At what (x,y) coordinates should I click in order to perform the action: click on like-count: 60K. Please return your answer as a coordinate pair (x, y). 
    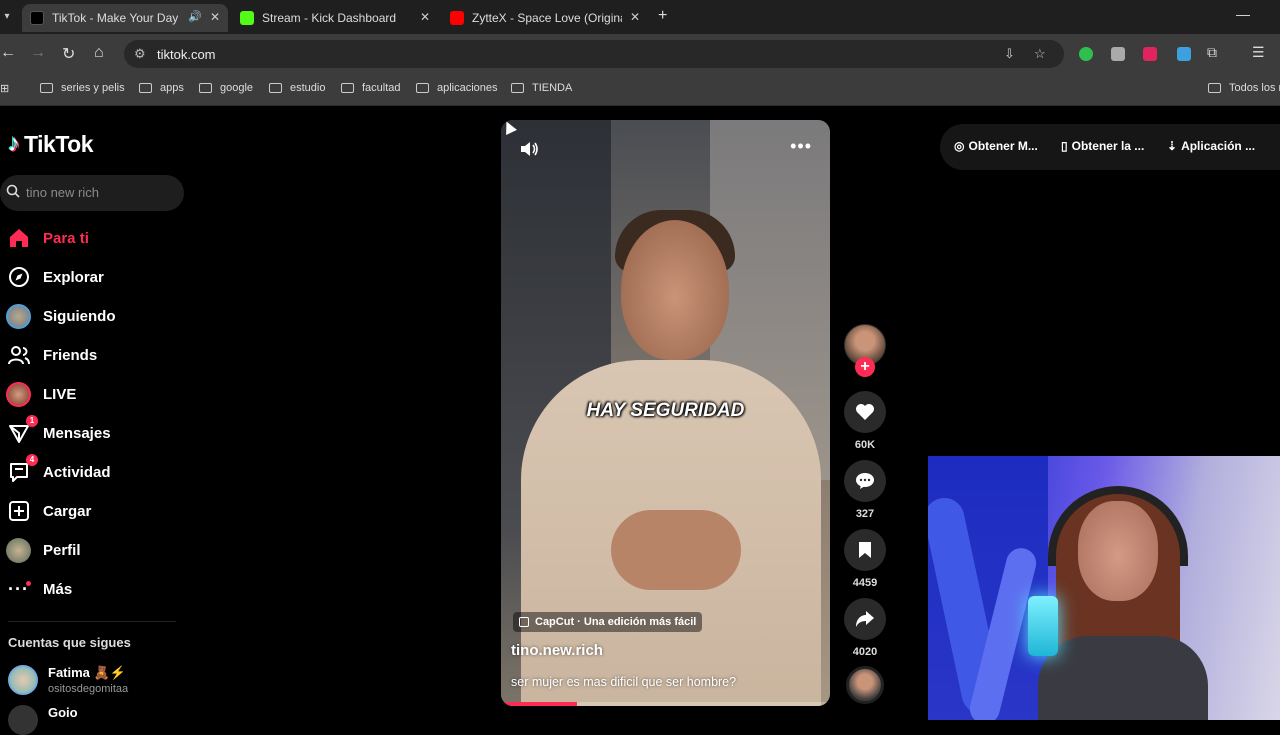
    Looking at the image, I should click on (865, 445).